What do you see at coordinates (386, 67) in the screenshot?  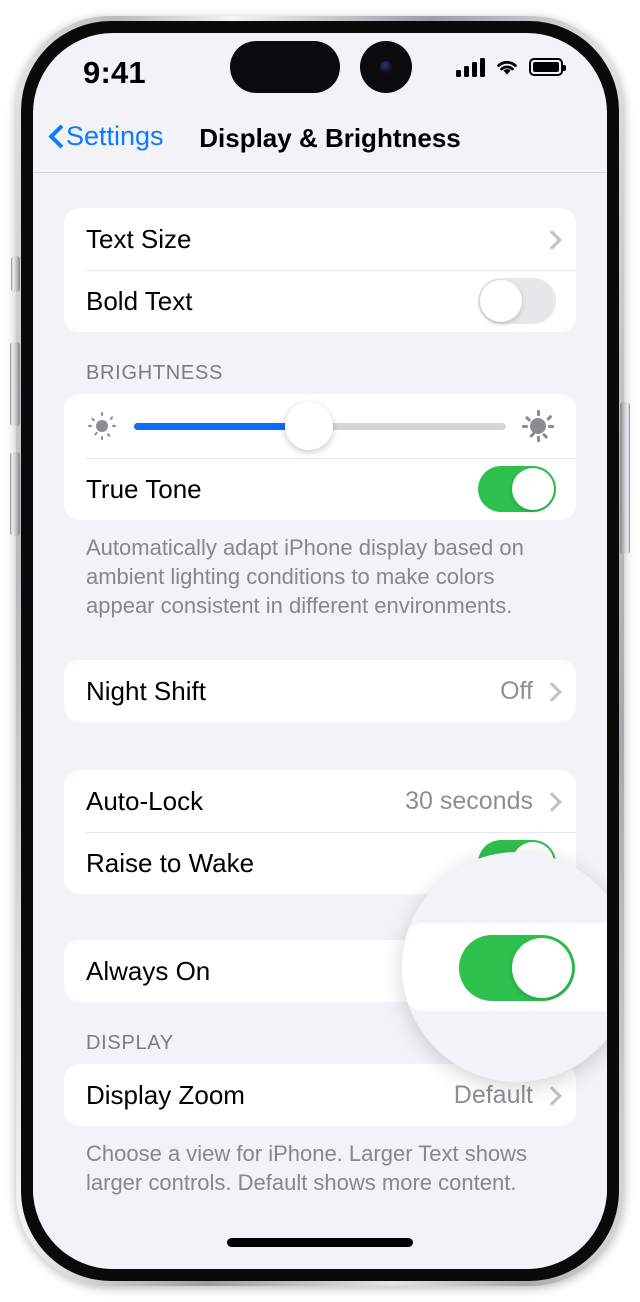 I see `front-camera-icon` at bounding box center [386, 67].